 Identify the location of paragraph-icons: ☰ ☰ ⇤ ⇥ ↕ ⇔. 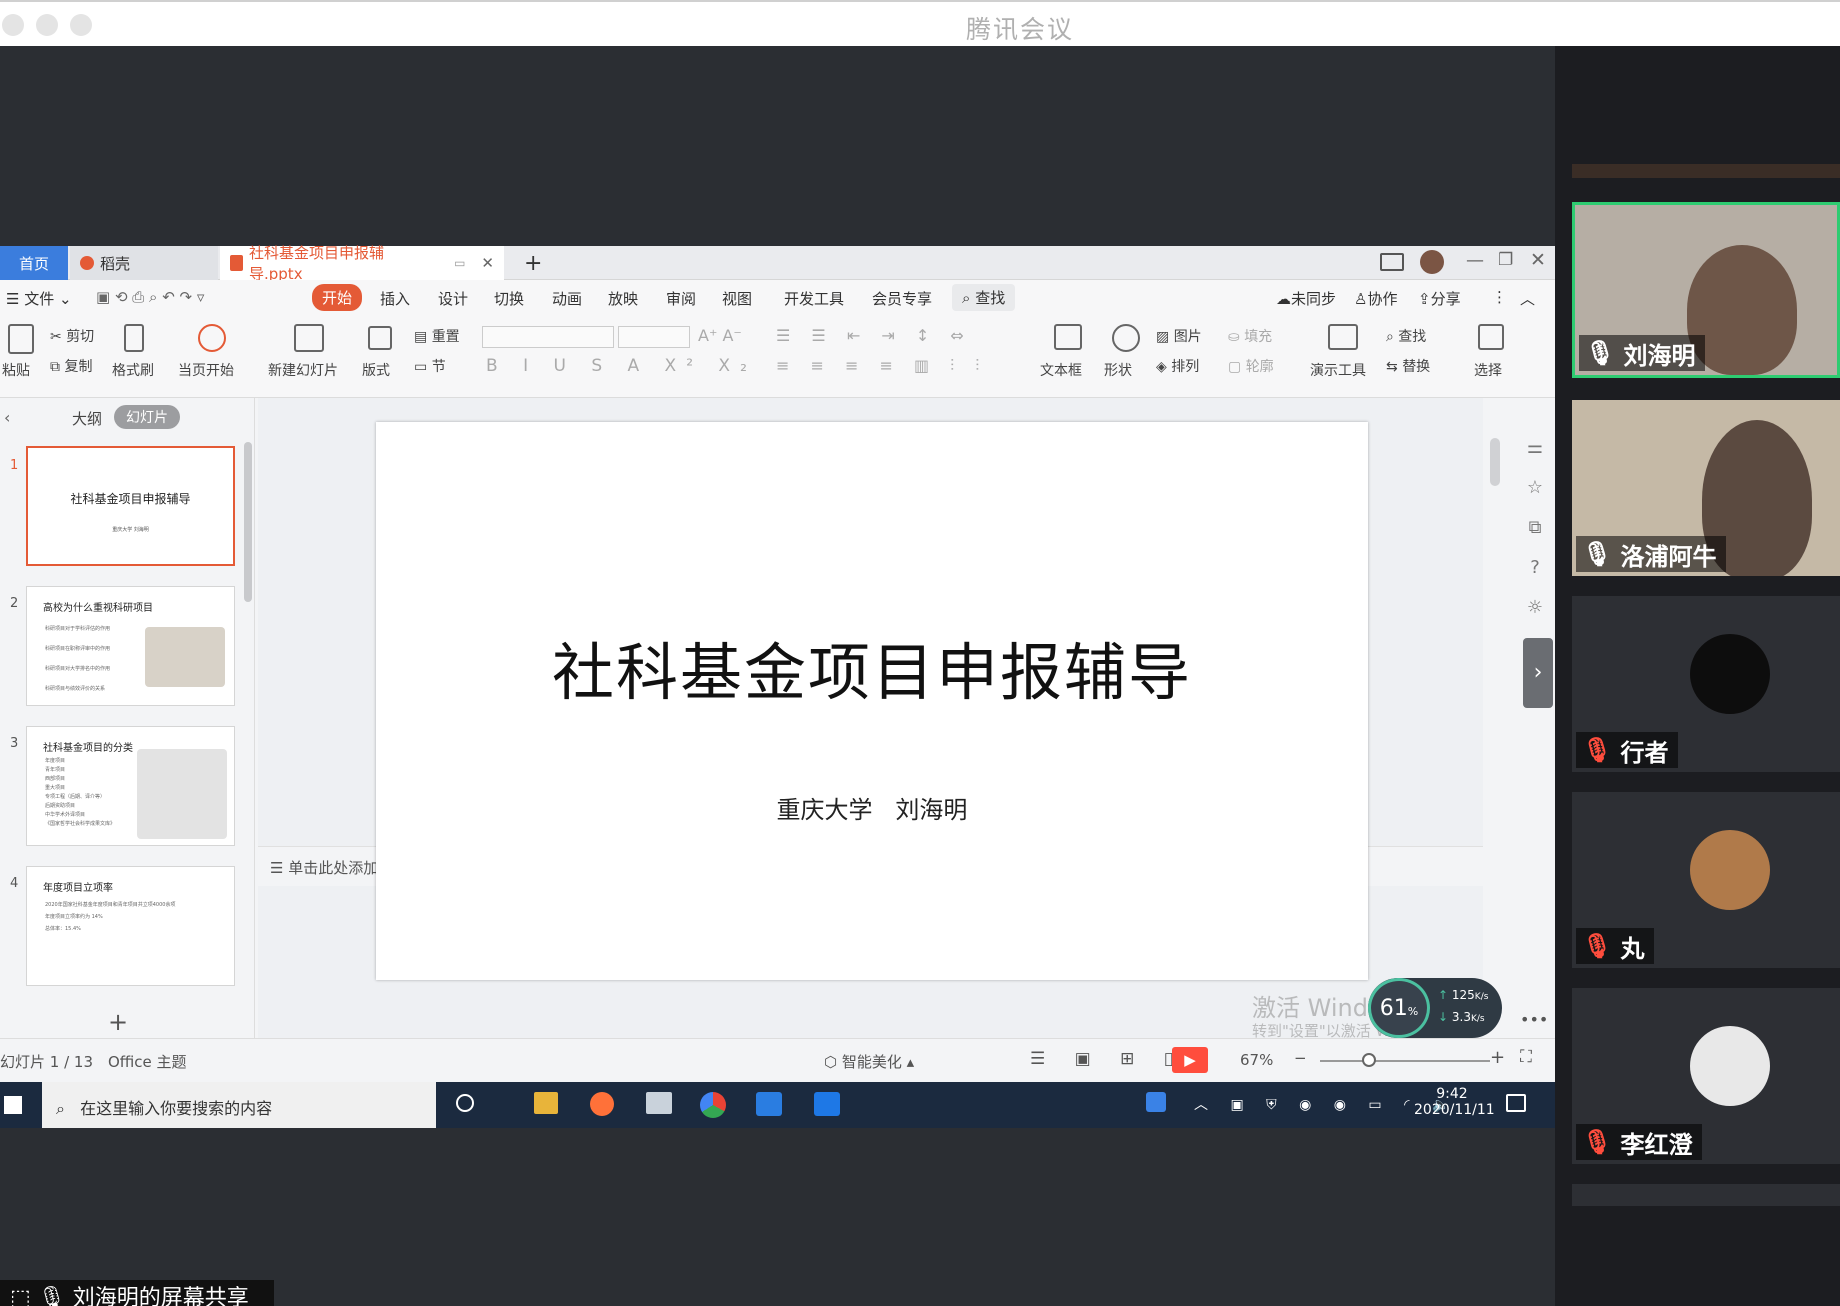
(874, 335).